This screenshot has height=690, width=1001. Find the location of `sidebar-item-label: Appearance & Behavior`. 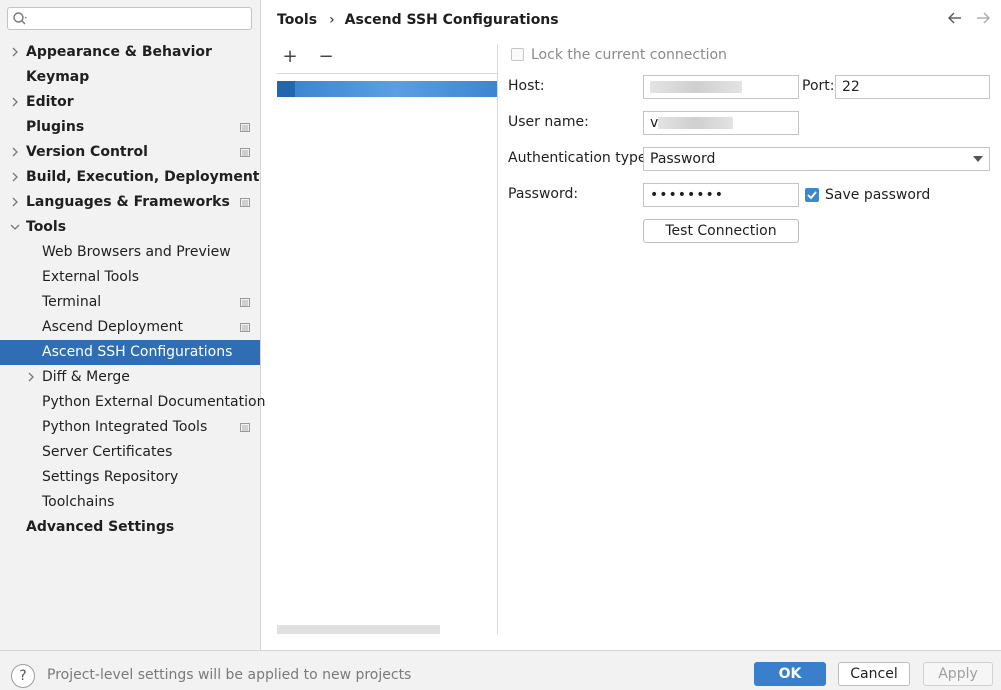

sidebar-item-label: Appearance & Behavior is located at coordinates (119, 52).